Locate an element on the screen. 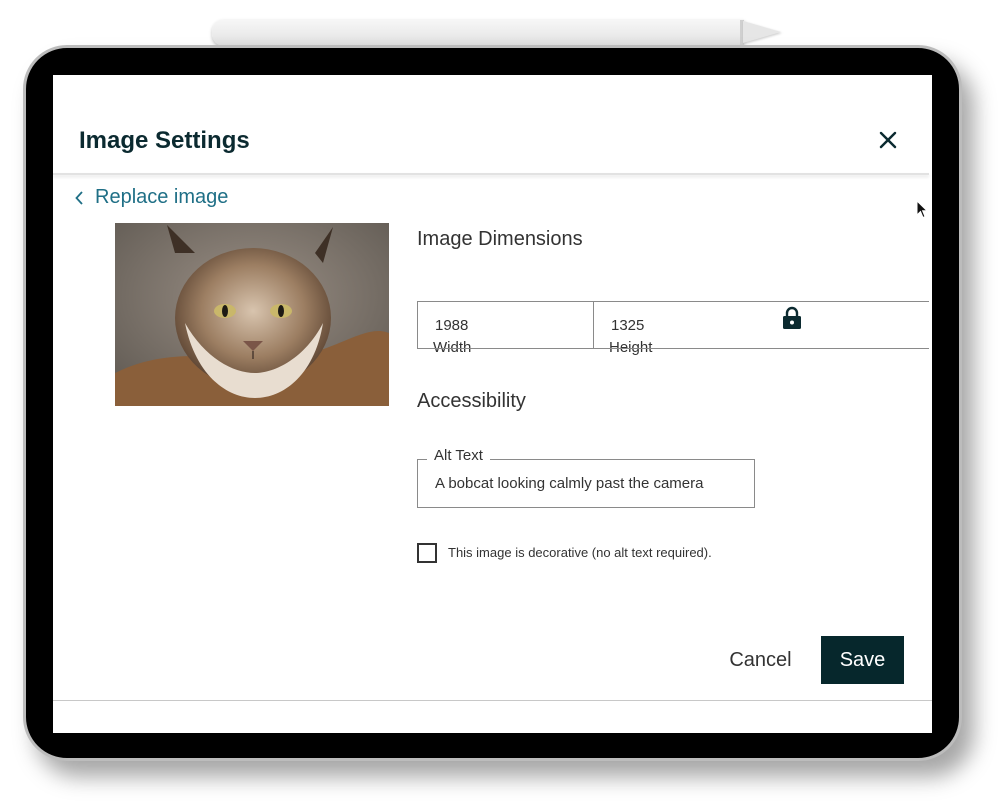  stylus-tip is located at coordinates (762, 32).